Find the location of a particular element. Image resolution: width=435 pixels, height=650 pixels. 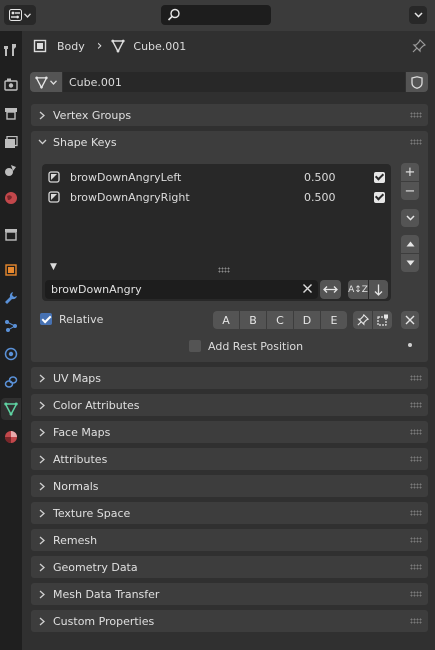

panel-shape-keys: Shape Keys is located at coordinates (229, 142).